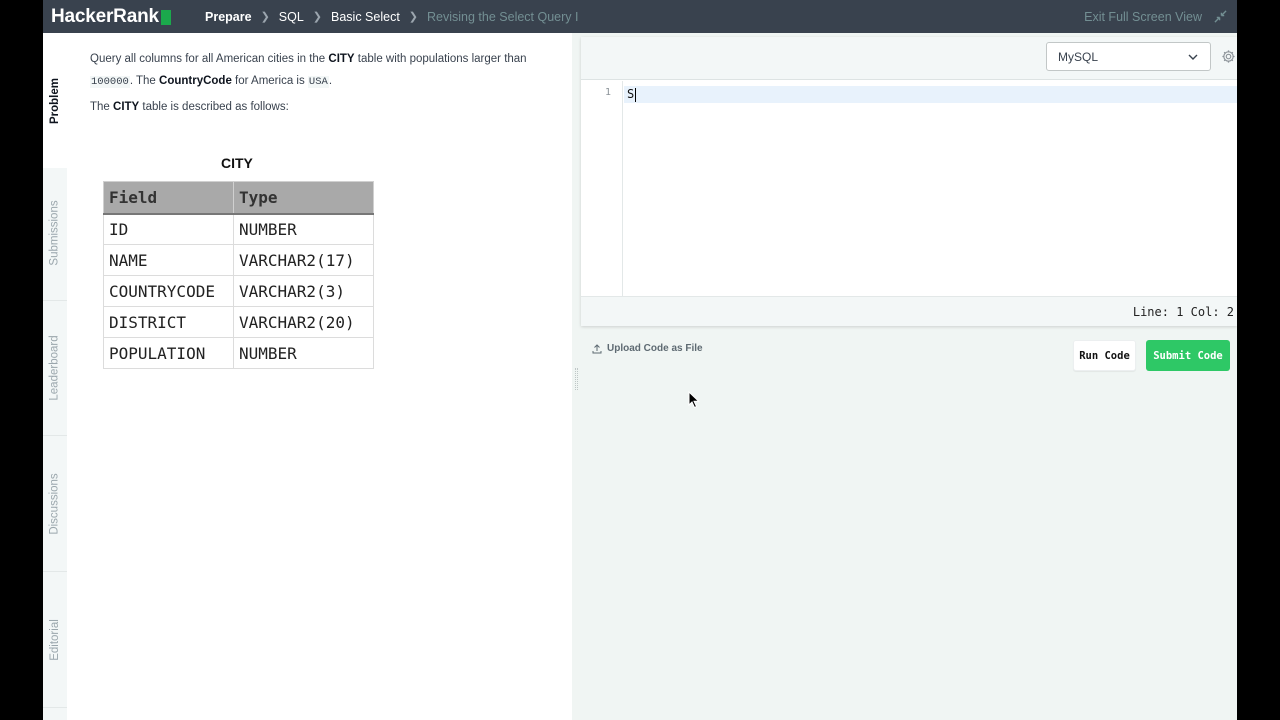 The width and height of the screenshot is (1280, 720). What do you see at coordinates (291, 17) in the screenshot?
I see `breadcrumb-sql: SQL` at bounding box center [291, 17].